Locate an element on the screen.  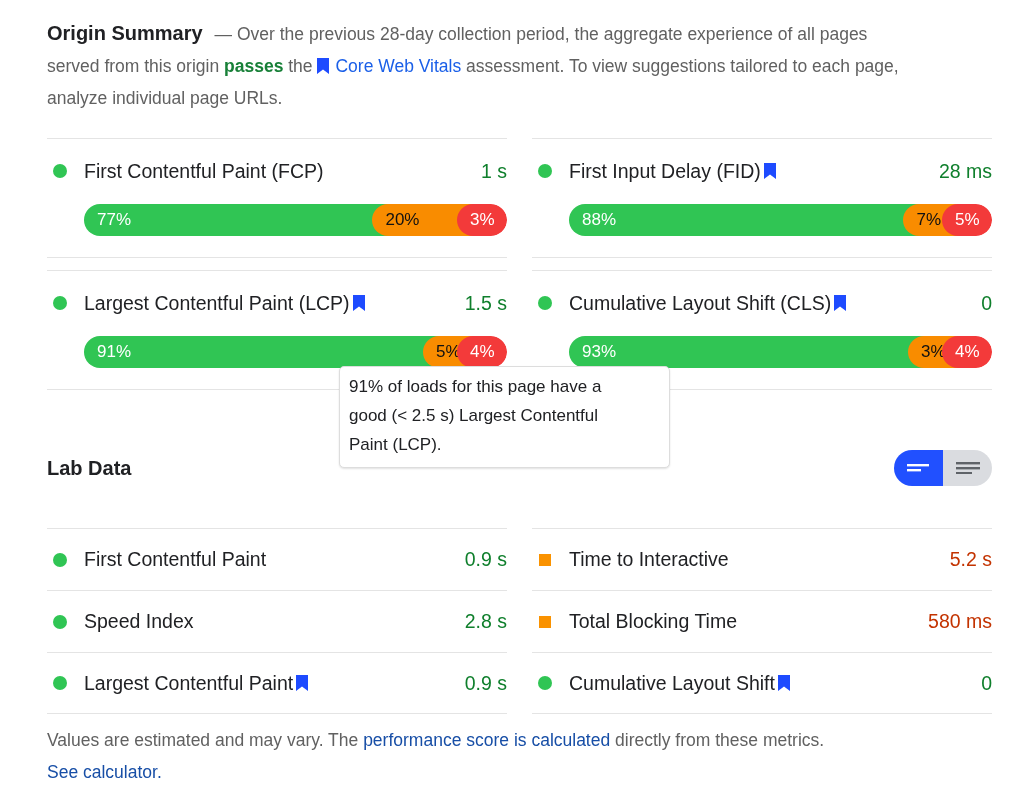
metric-value: 580 ms is located at coordinates (960, 621).